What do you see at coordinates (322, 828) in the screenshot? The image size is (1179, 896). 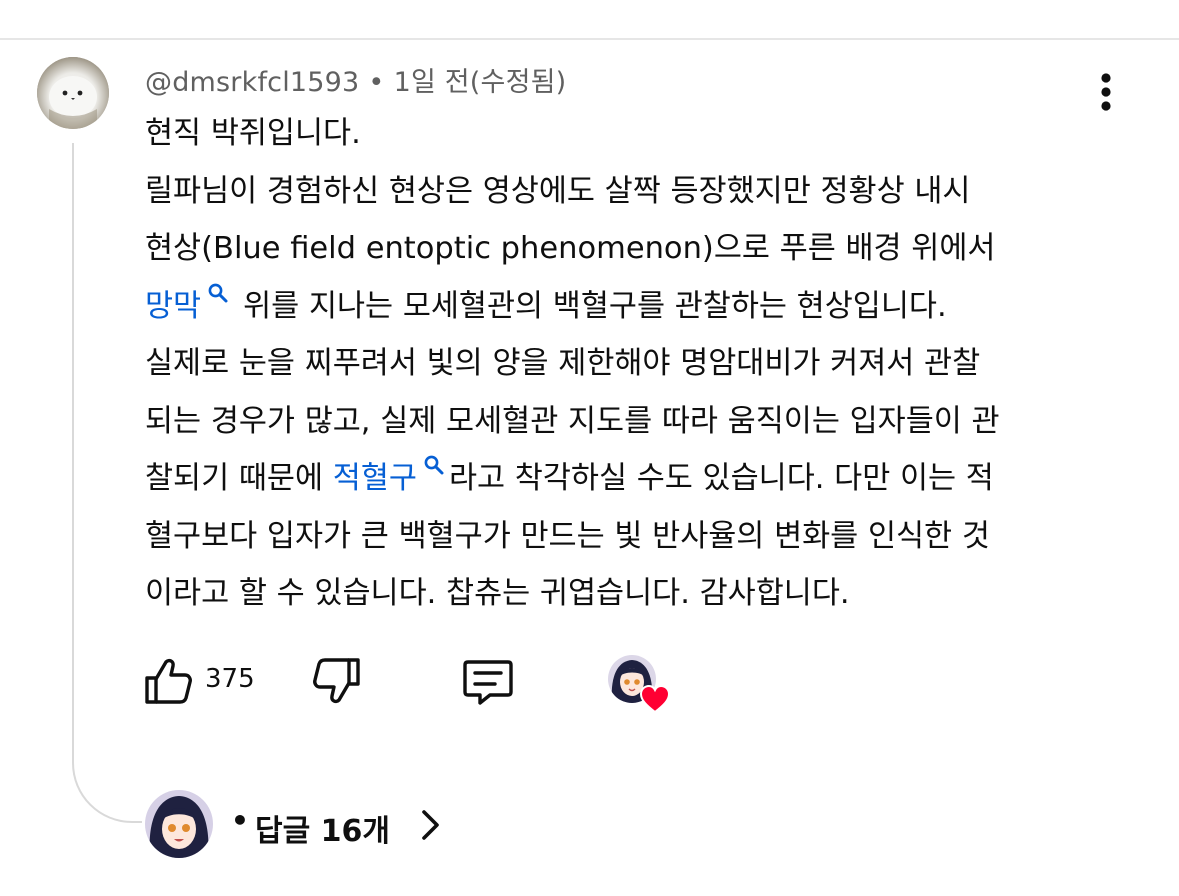 I see `replies-count-label: 답글 16개` at bounding box center [322, 828].